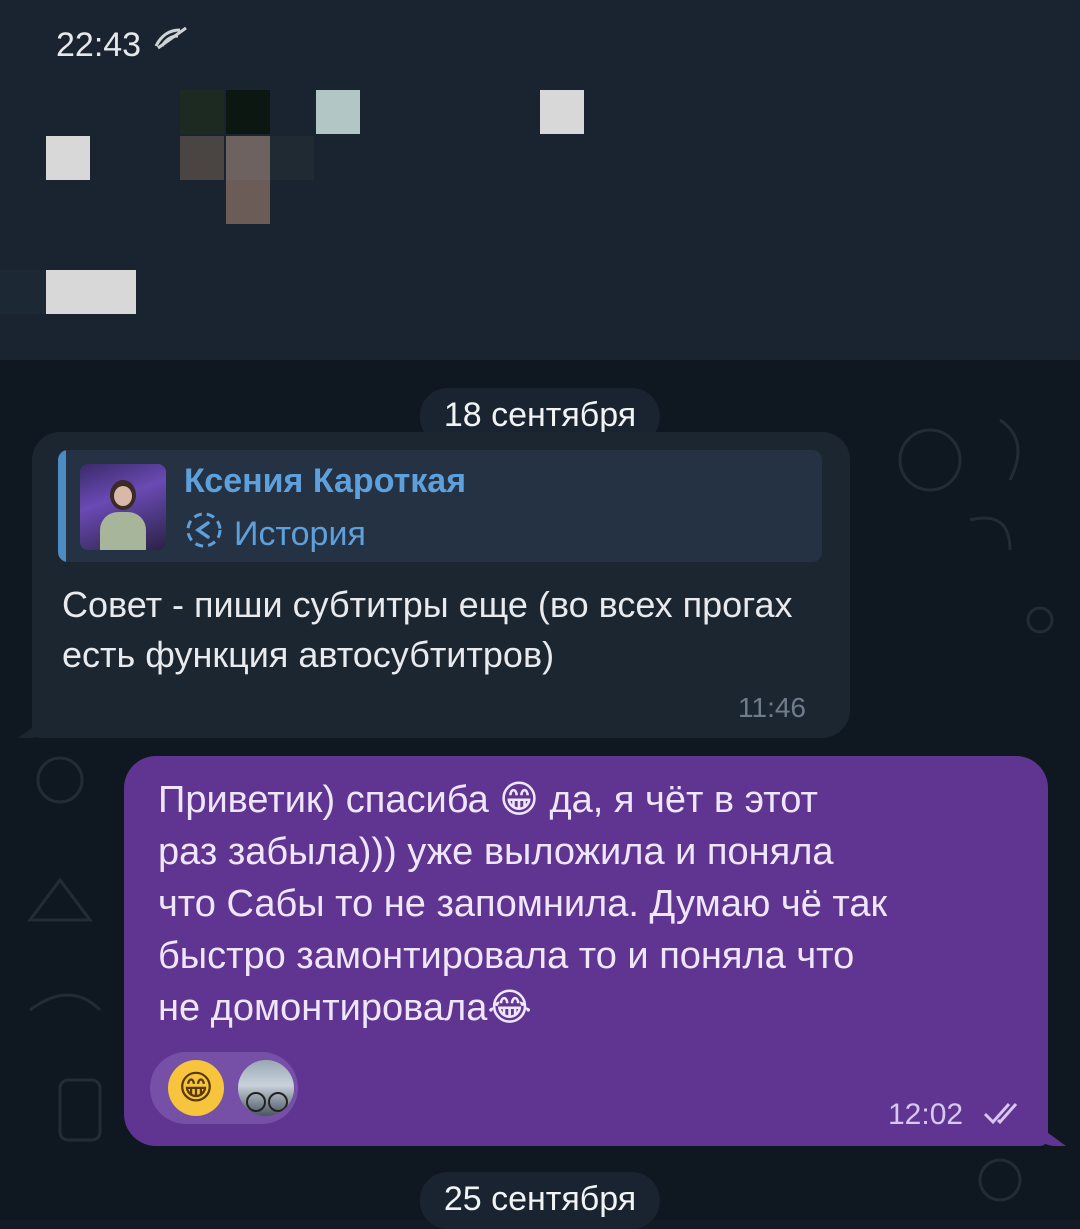 The image size is (1080, 1229). What do you see at coordinates (440, 506) in the screenshot?
I see `story-reply-preview: Ксения Кароткая История` at bounding box center [440, 506].